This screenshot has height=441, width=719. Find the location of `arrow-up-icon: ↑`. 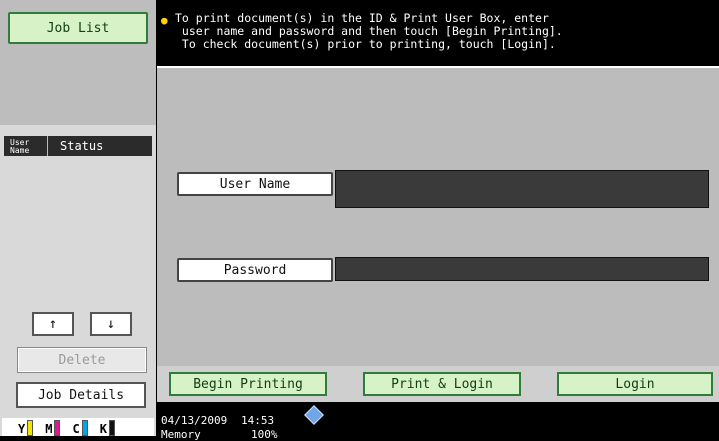

arrow-up-icon: ↑ is located at coordinates (53, 324).